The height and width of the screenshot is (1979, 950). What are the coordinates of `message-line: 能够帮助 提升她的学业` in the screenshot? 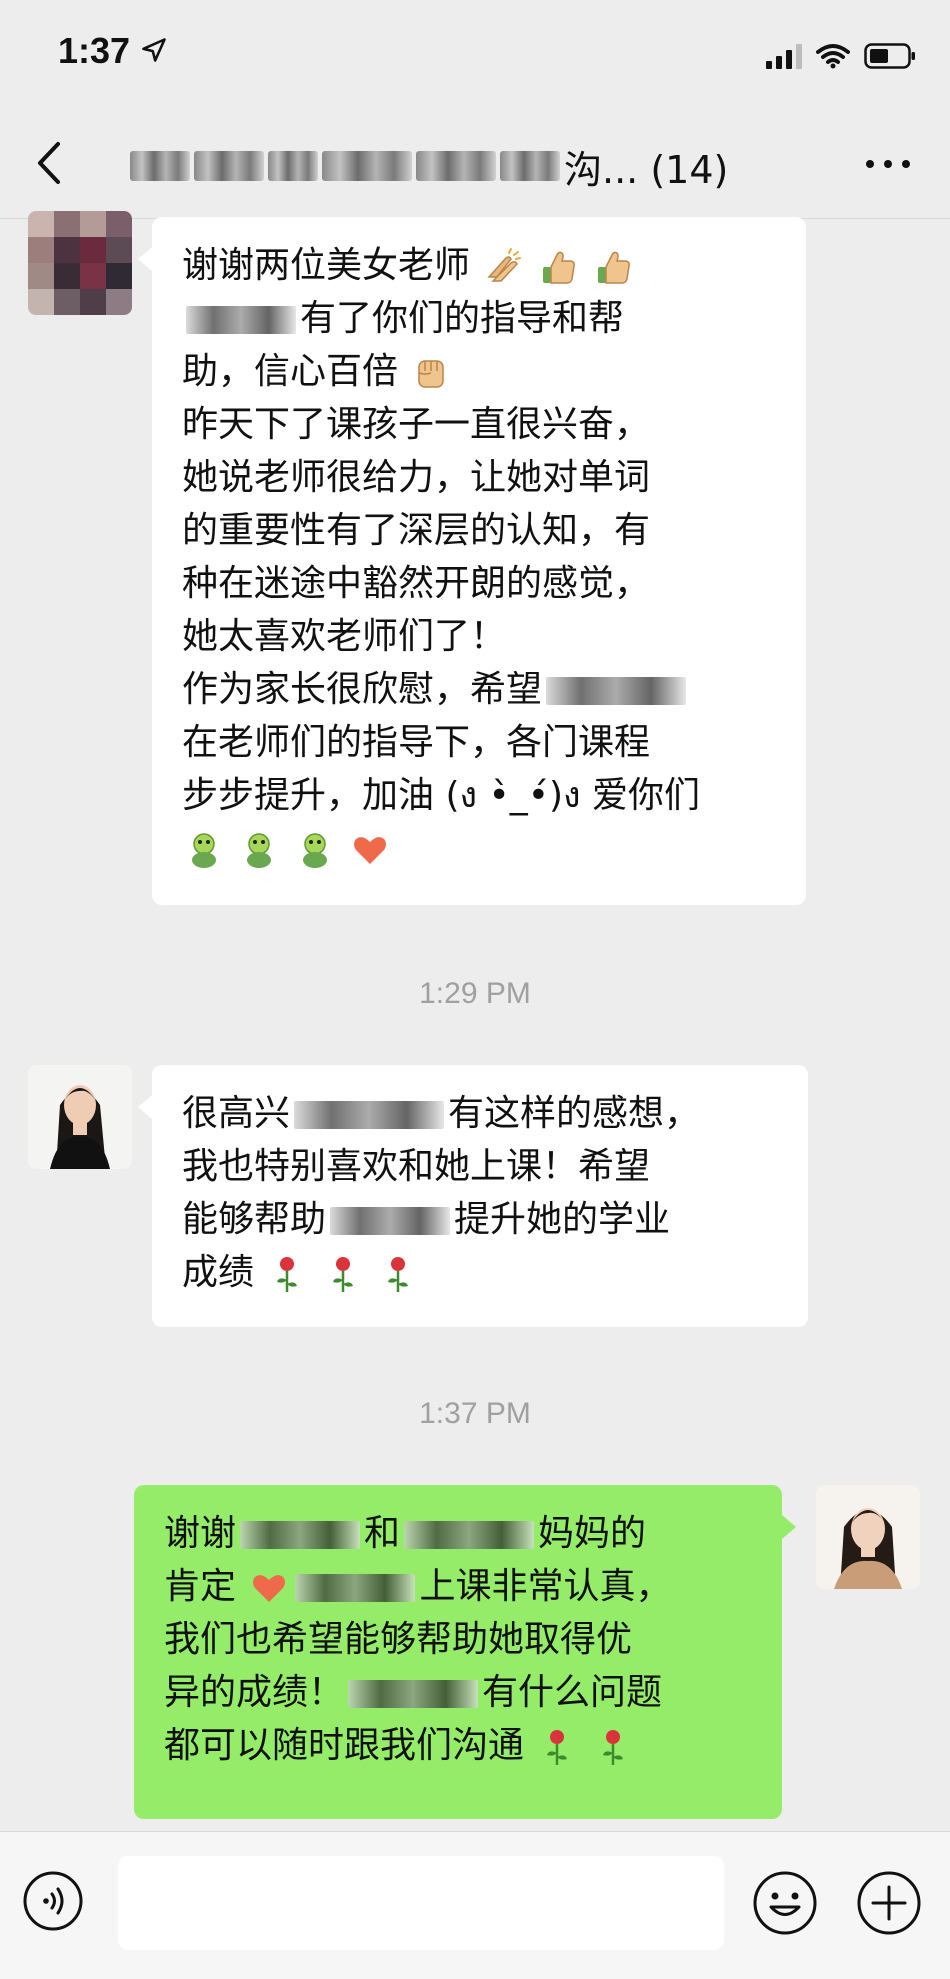 It's located at (481, 1219).